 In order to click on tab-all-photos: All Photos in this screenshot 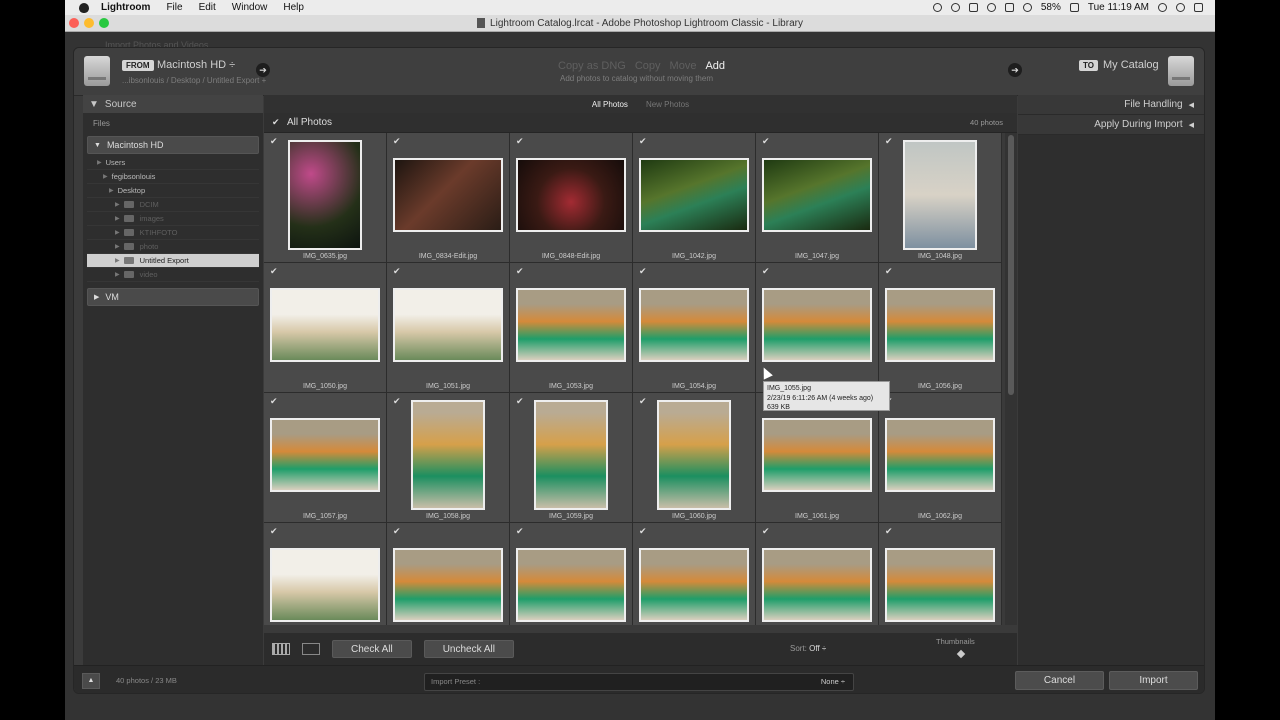, I will do `click(610, 104)`.